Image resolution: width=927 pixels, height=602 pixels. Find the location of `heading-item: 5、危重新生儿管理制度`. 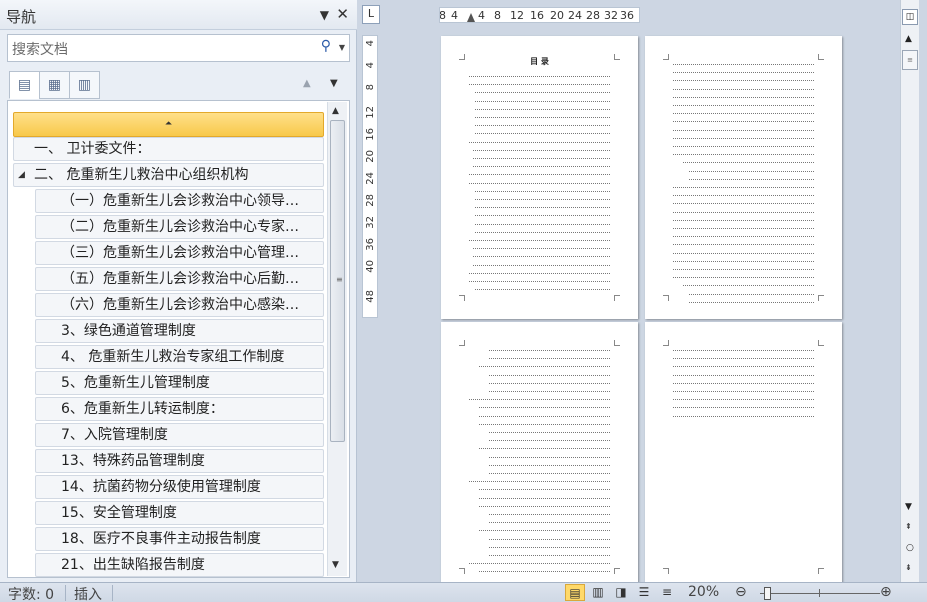

heading-item: 5、危重新生儿管理制度 is located at coordinates (179, 383).